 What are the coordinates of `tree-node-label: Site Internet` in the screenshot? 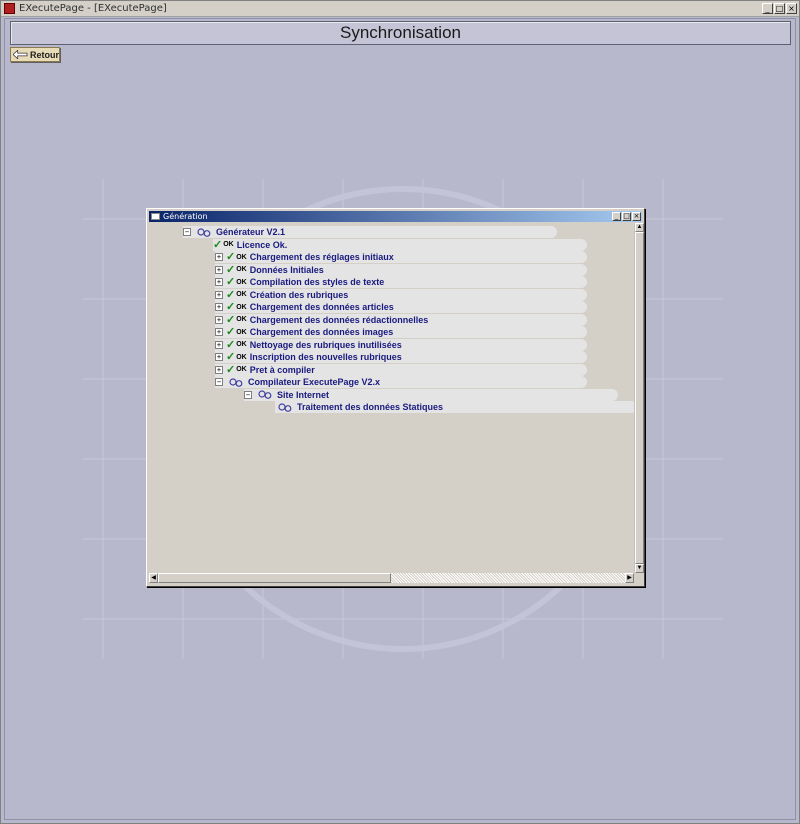 It's located at (303, 394).